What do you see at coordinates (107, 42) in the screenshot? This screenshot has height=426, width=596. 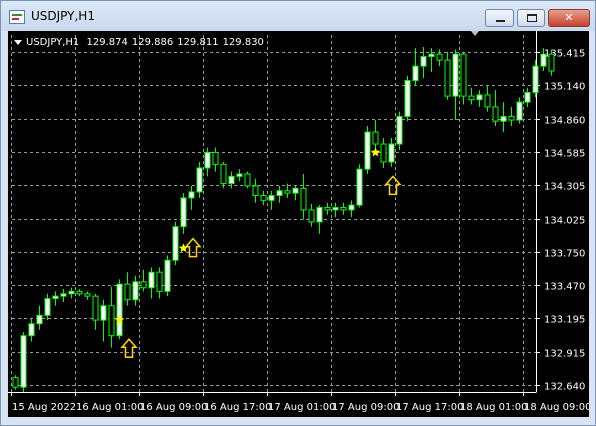 I see `ohlc-open: 129.874` at bounding box center [107, 42].